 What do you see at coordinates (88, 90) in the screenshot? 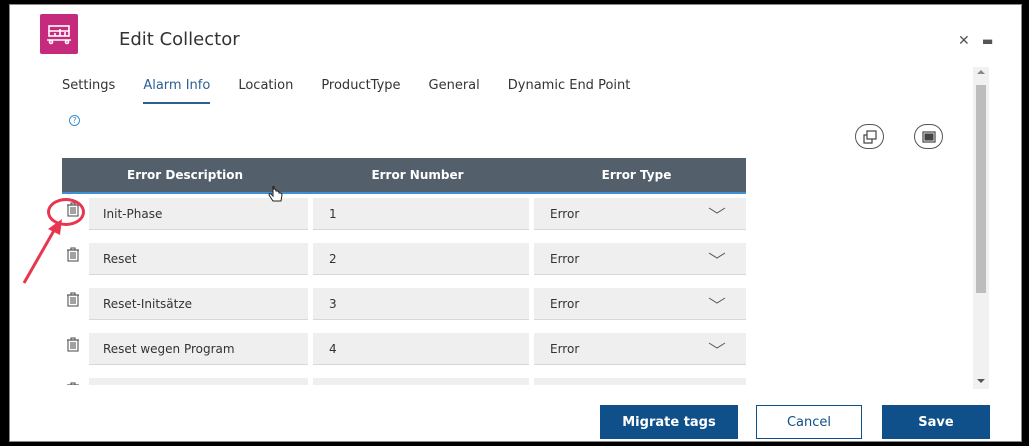
I see `tab-settings: Settings` at bounding box center [88, 90].